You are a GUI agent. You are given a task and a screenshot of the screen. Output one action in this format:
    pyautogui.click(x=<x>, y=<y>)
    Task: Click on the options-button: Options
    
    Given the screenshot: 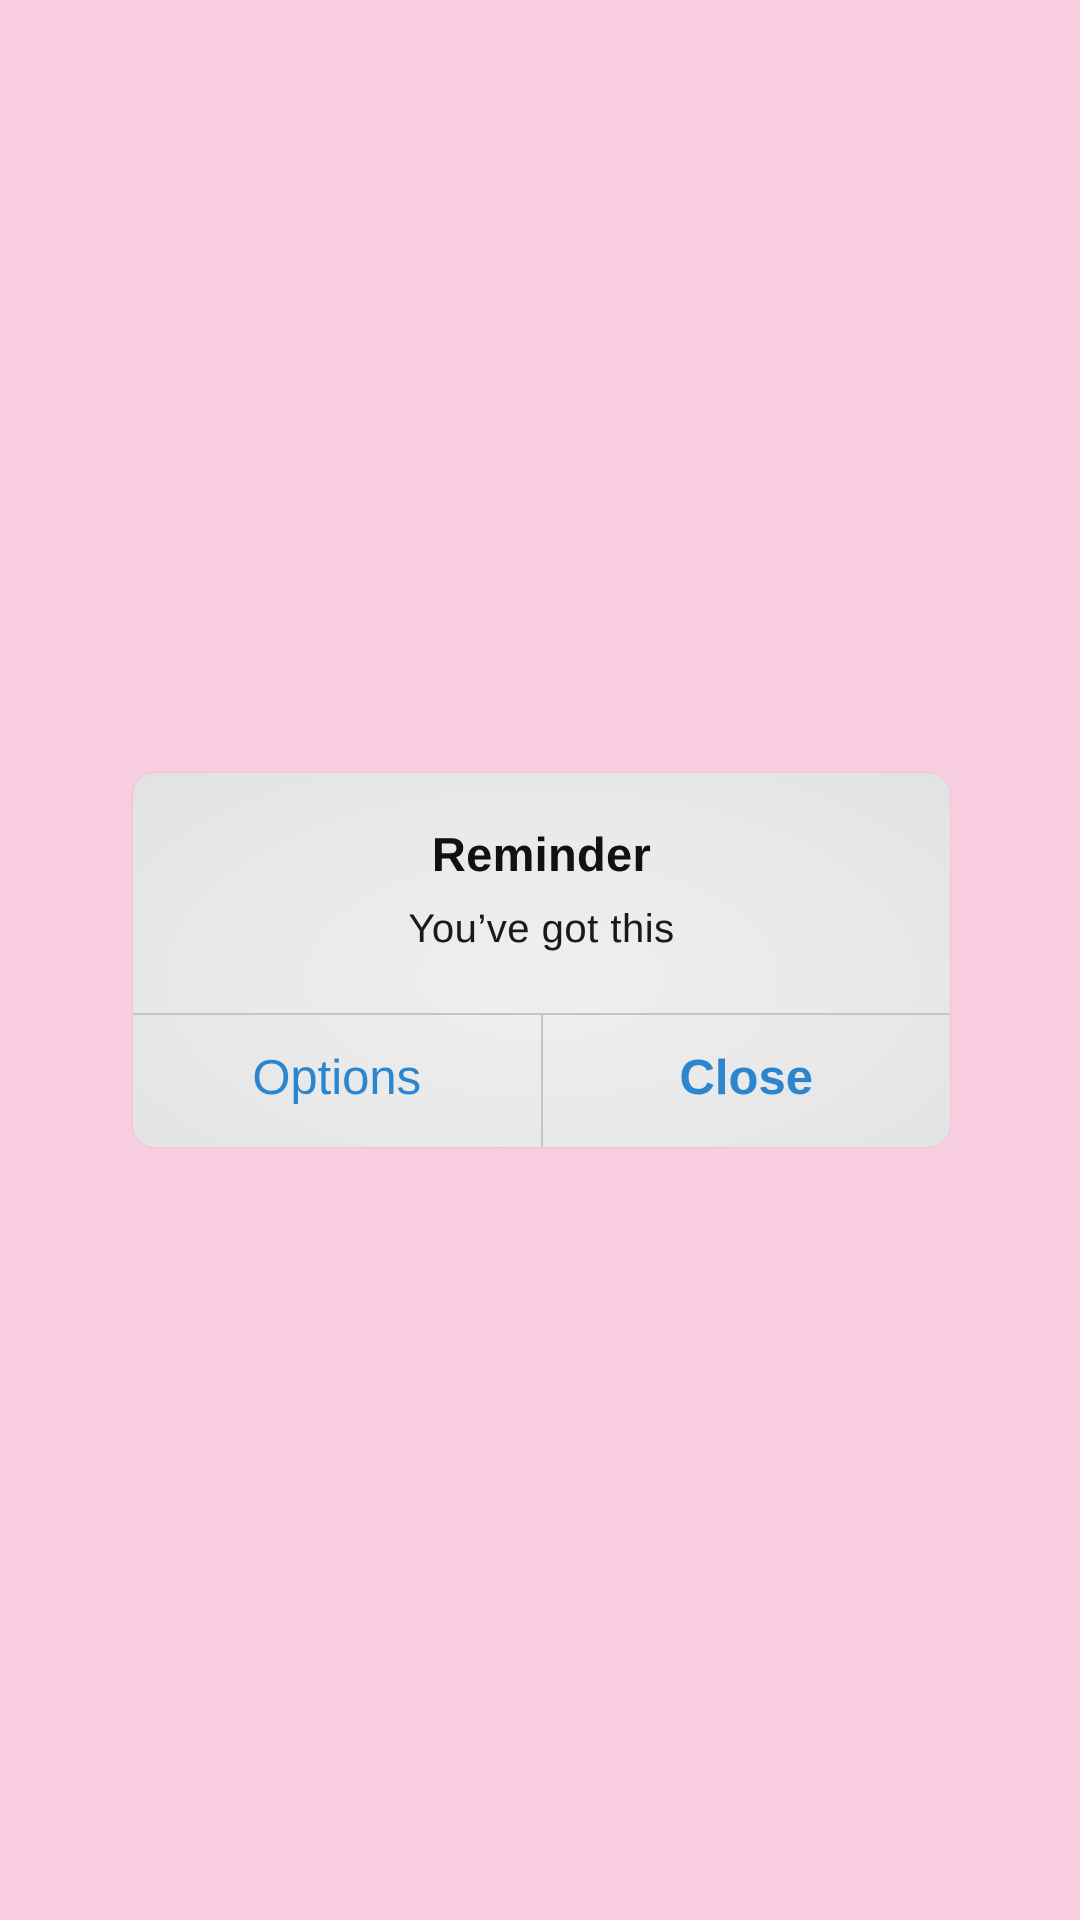 What is the action you would take?
    pyautogui.click(x=337, y=1081)
    